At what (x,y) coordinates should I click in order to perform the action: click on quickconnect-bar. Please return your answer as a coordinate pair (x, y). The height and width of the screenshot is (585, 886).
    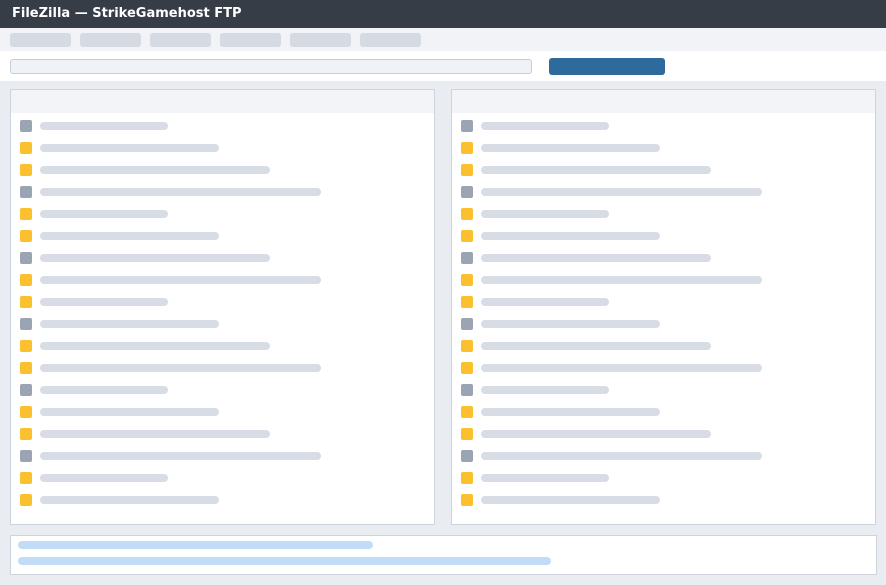
    Looking at the image, I should click on (443, 66).